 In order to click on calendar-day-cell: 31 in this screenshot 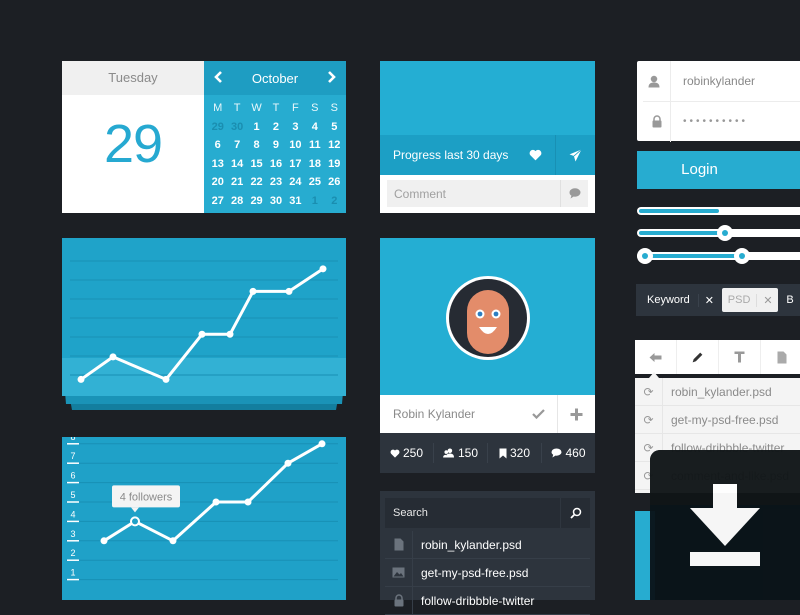, I will do `click(295, 201)`.